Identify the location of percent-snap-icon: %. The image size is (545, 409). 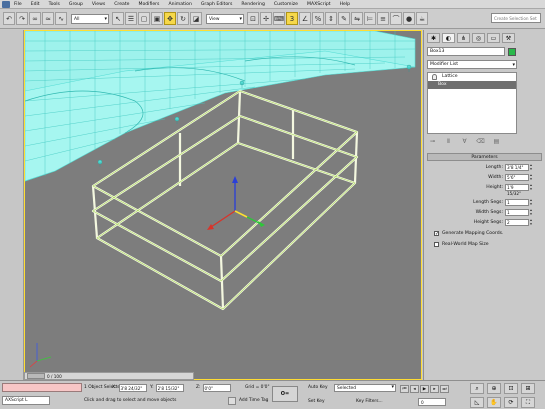
(318, 18).